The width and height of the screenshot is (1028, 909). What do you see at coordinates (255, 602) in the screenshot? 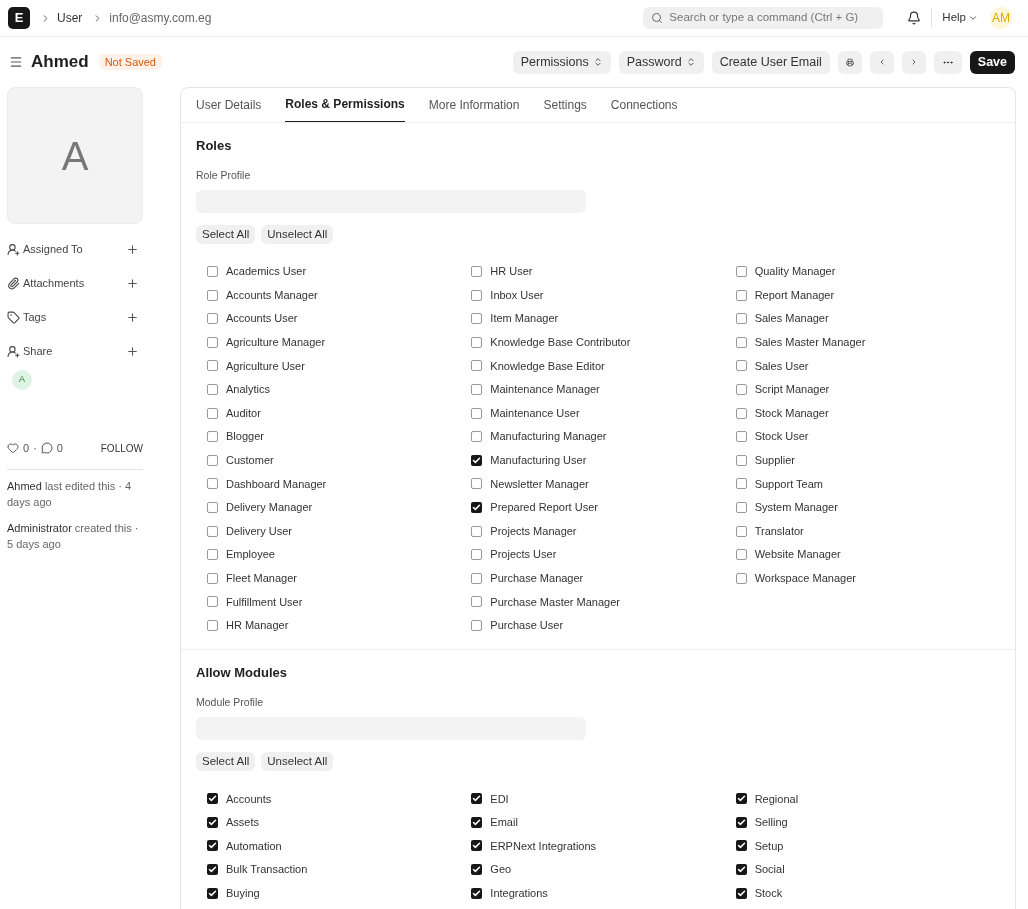
I see `role-checkbox: Fulfillment User` at bounding box center [255, 602].